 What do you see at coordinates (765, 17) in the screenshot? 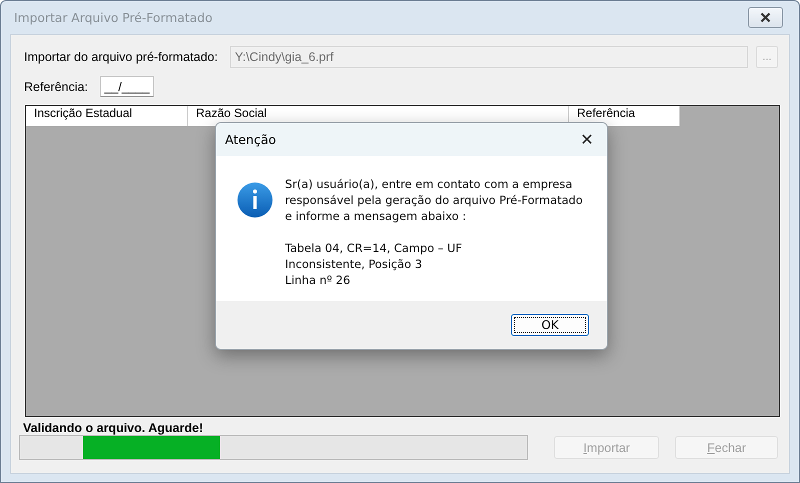
I see `close-icon` at bounding box center [765, 17].